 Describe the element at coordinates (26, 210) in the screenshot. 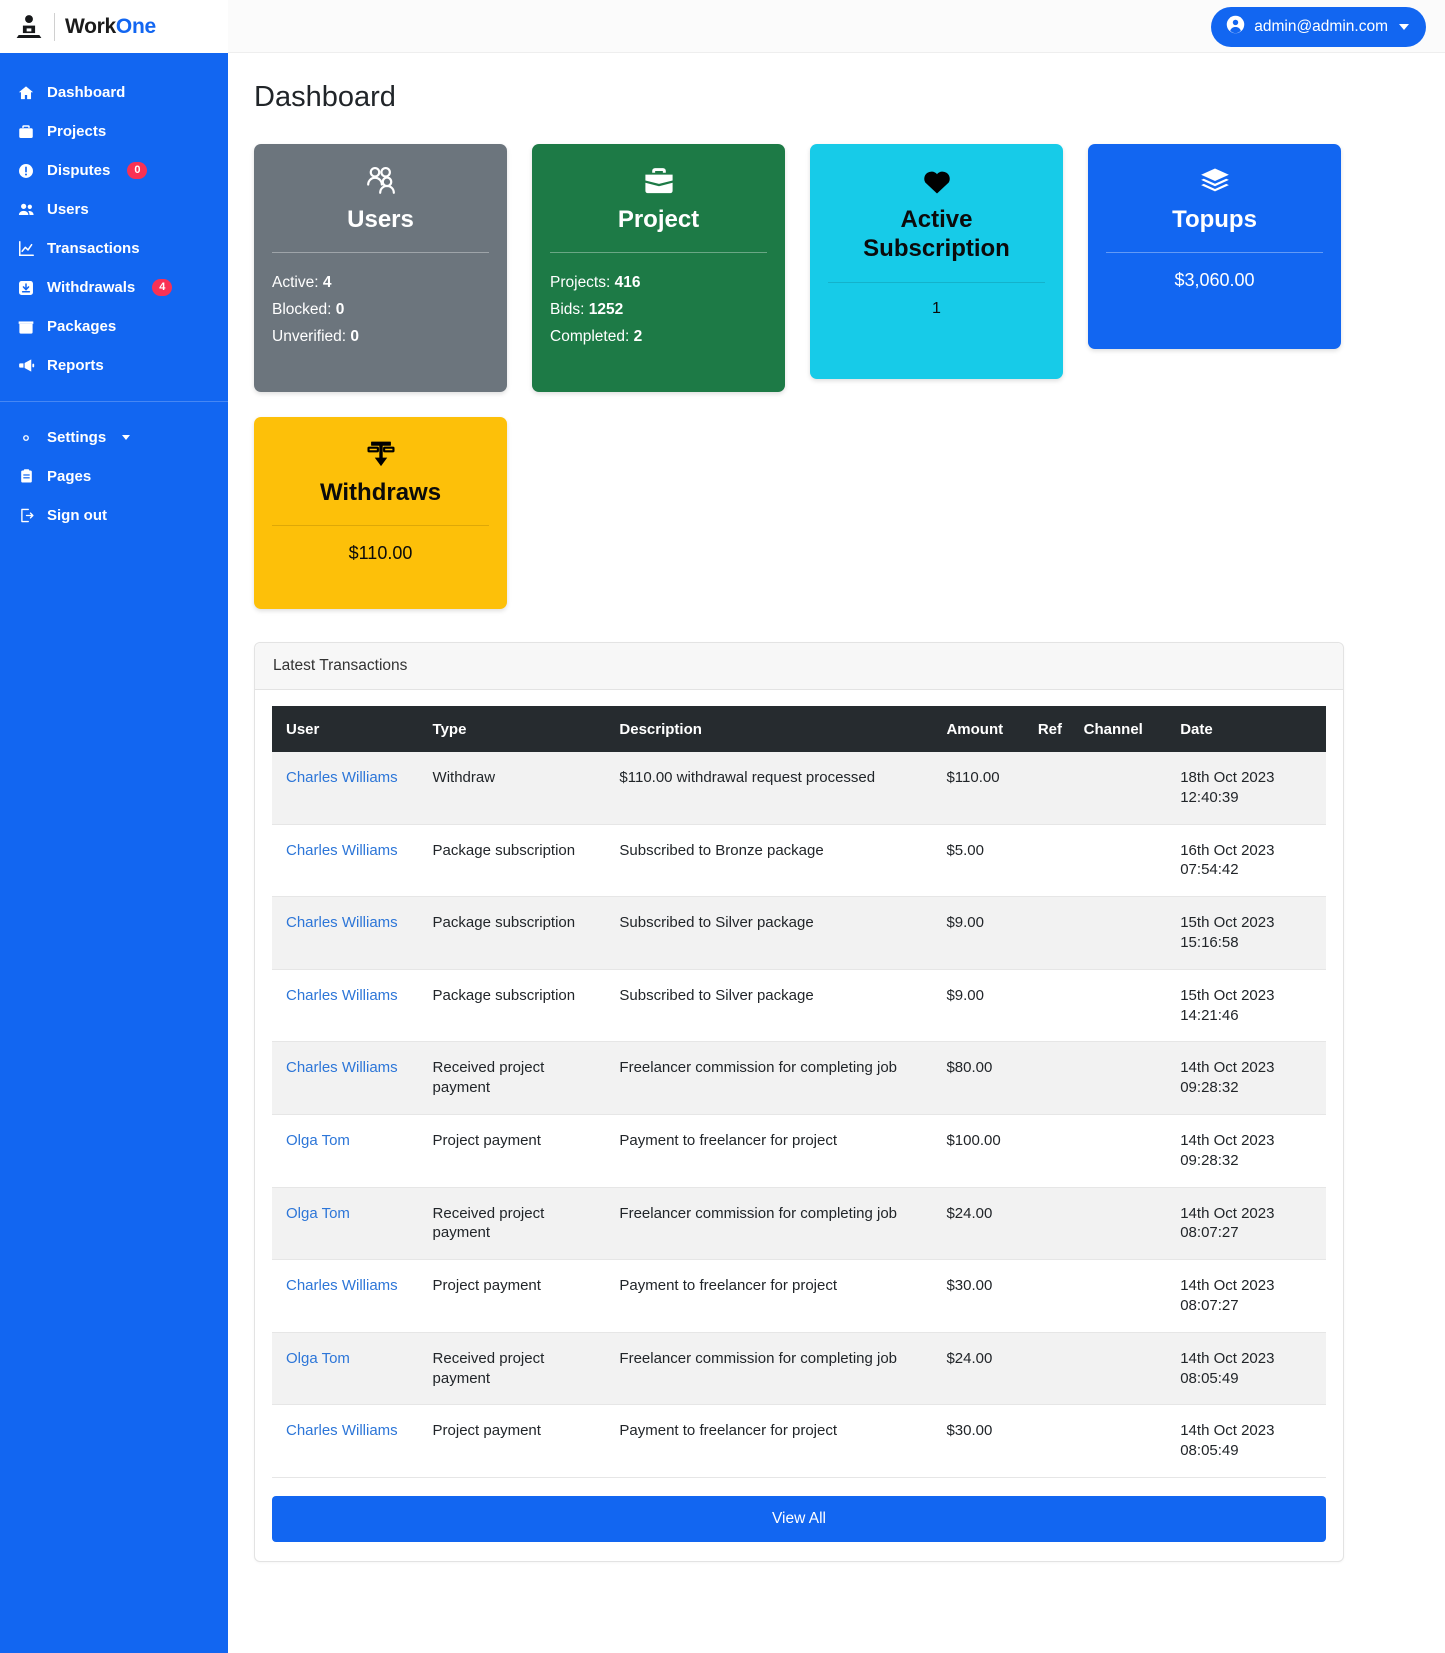

I see `users-icon` at that location.